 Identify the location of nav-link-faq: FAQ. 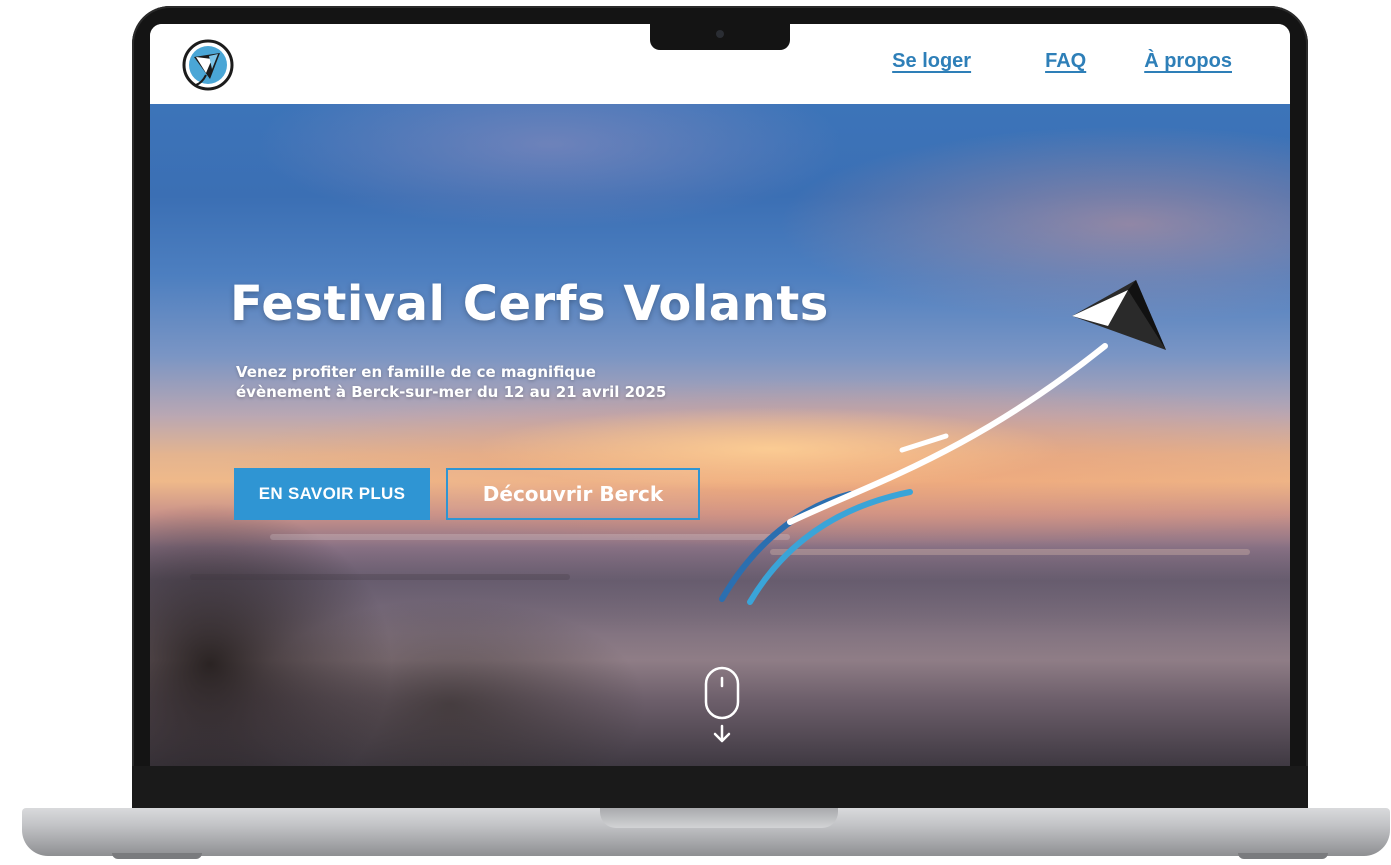
(1065, 61).